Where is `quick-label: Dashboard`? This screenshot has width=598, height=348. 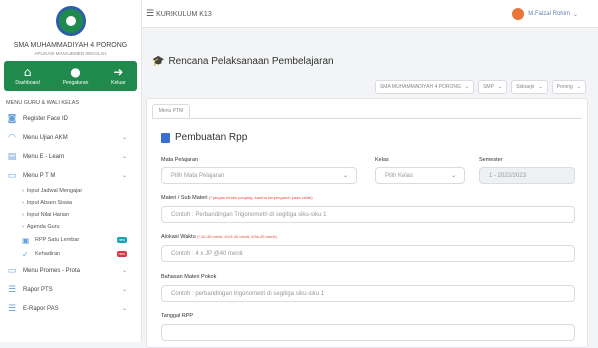
quick-label: Dashboard is located at coordinates (27, 83).